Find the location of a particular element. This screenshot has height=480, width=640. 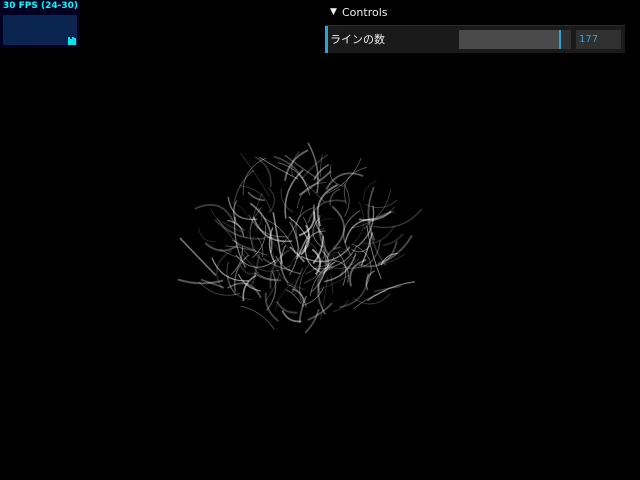

line-count-input is located at coordinates (598, 39).